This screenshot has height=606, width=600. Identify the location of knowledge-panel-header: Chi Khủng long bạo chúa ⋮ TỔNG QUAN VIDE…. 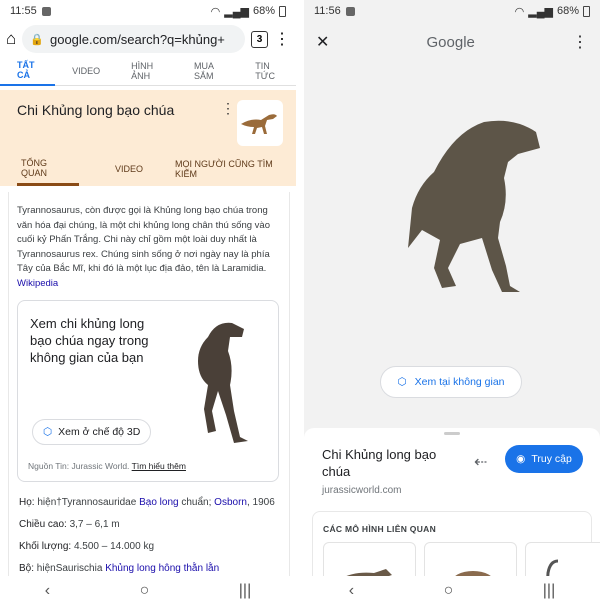
(148, 138).